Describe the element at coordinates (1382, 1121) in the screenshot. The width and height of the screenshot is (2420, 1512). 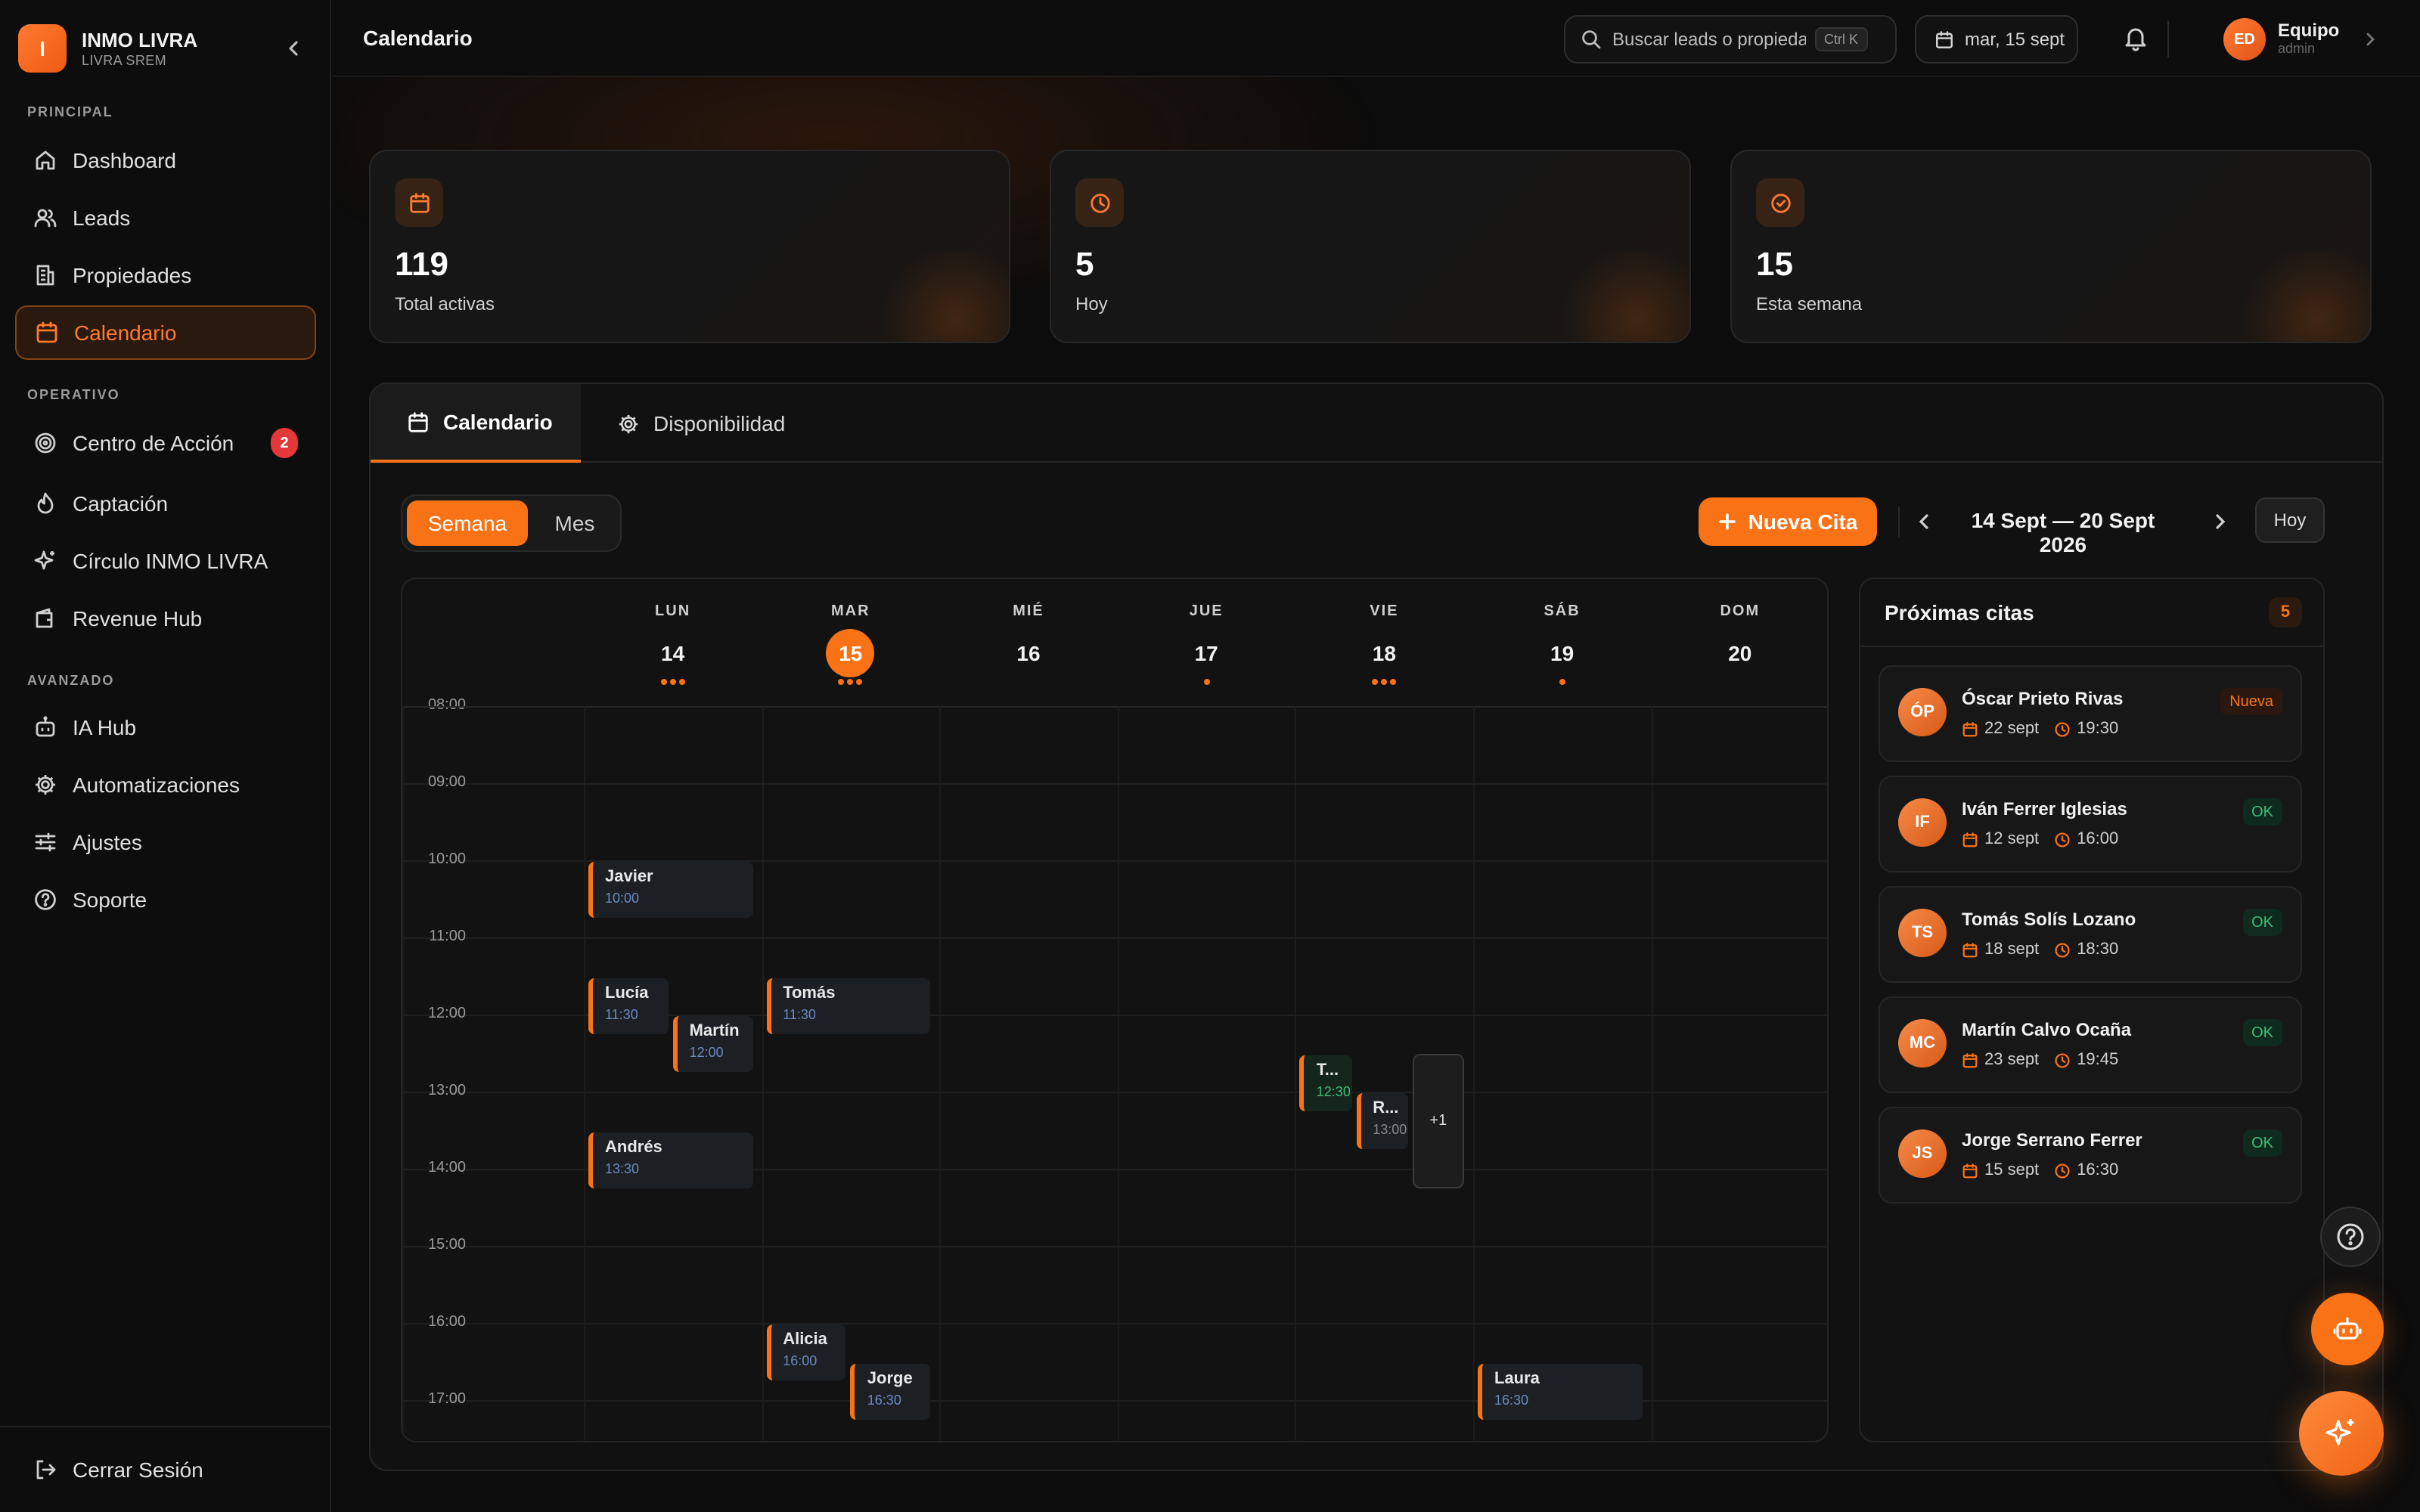
I see `calendar-event: R... 13:00` at that location.